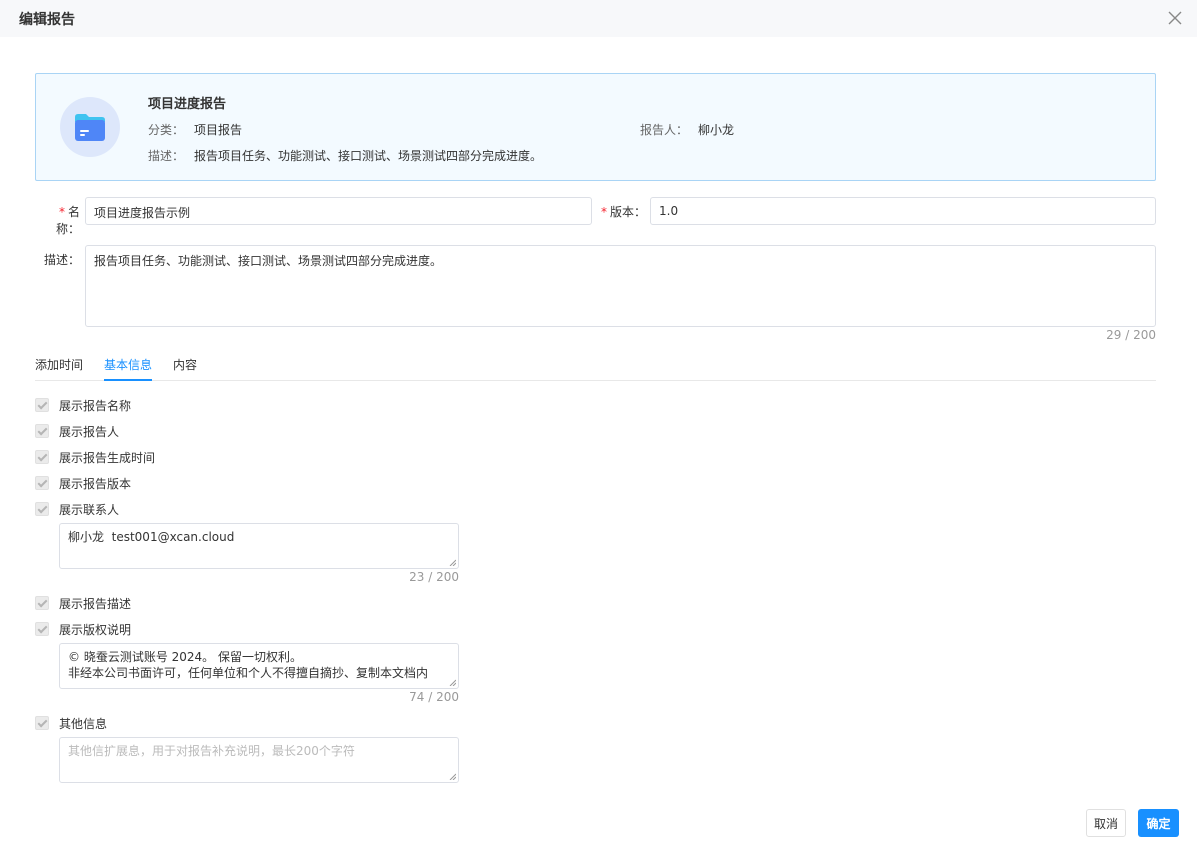 Image resolution: width=1197 pixels, height=849 pixels. Describe the element at coordinates (61, 260) in the screenshot. I see `description-label: 描述：` at that location.